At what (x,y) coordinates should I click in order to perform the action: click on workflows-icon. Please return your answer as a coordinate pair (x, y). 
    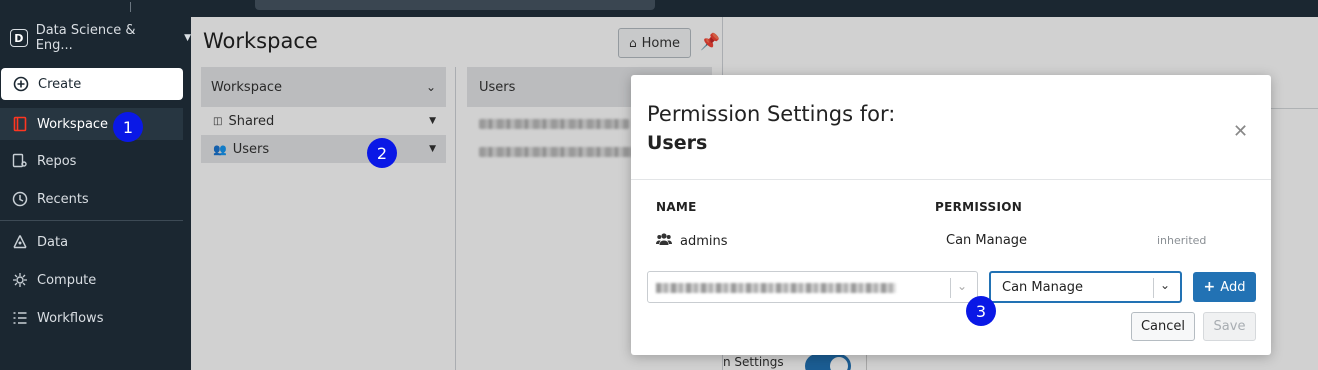
    Looking at the image, I should click on (20, 318).